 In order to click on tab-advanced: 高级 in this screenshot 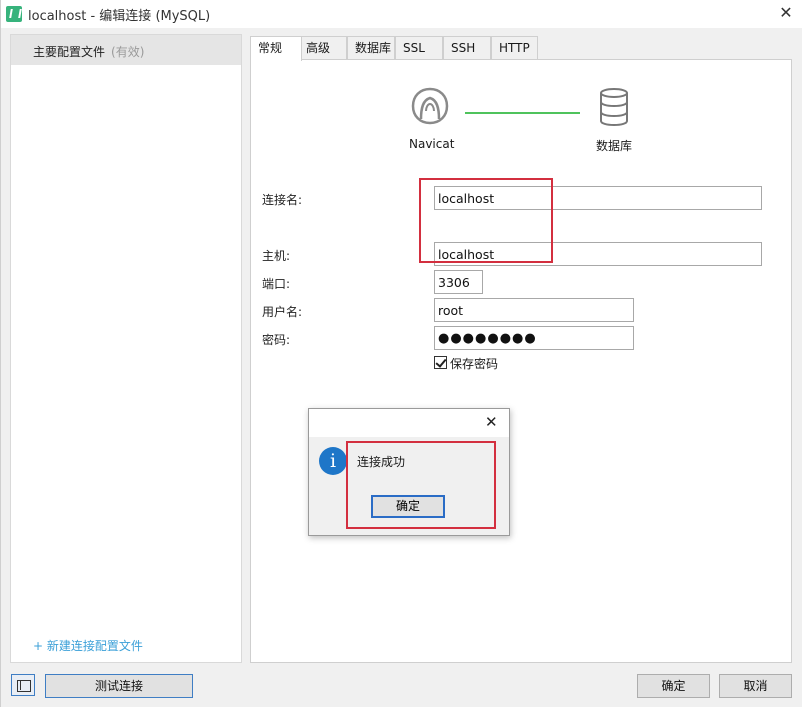, I will do `click(322, 48)`.